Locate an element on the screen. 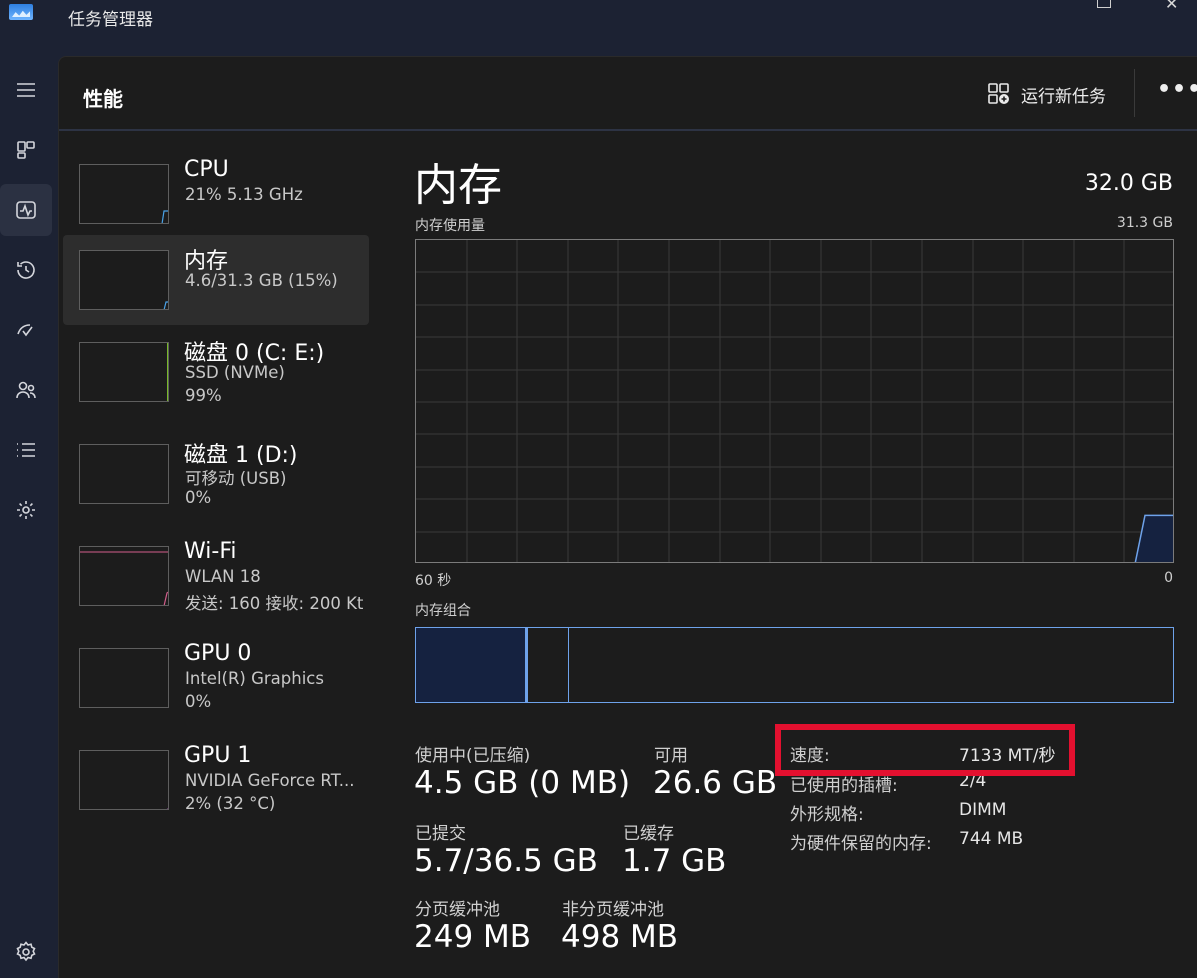 The height and width of the screenshot is (978, 1197). services-icon is located at coordinates (26, 510).